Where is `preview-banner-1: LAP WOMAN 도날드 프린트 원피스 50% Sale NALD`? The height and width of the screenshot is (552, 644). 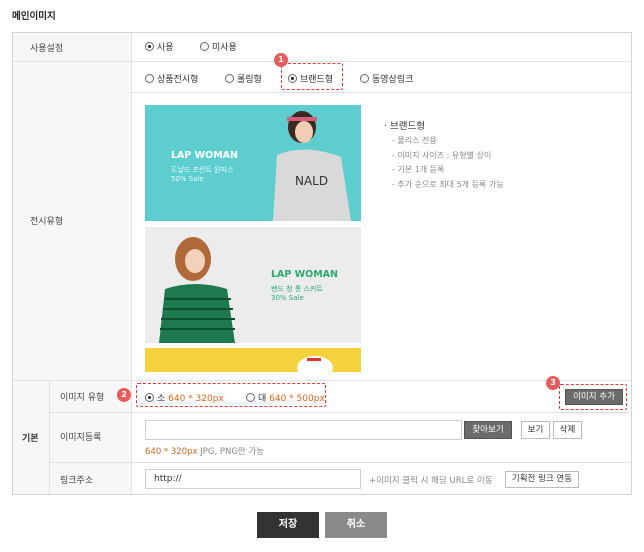 preview-banner-1: LAP WOMAN 도날드 프린트 원피스 50% Sale NALD is located at coordinates (253, 163).